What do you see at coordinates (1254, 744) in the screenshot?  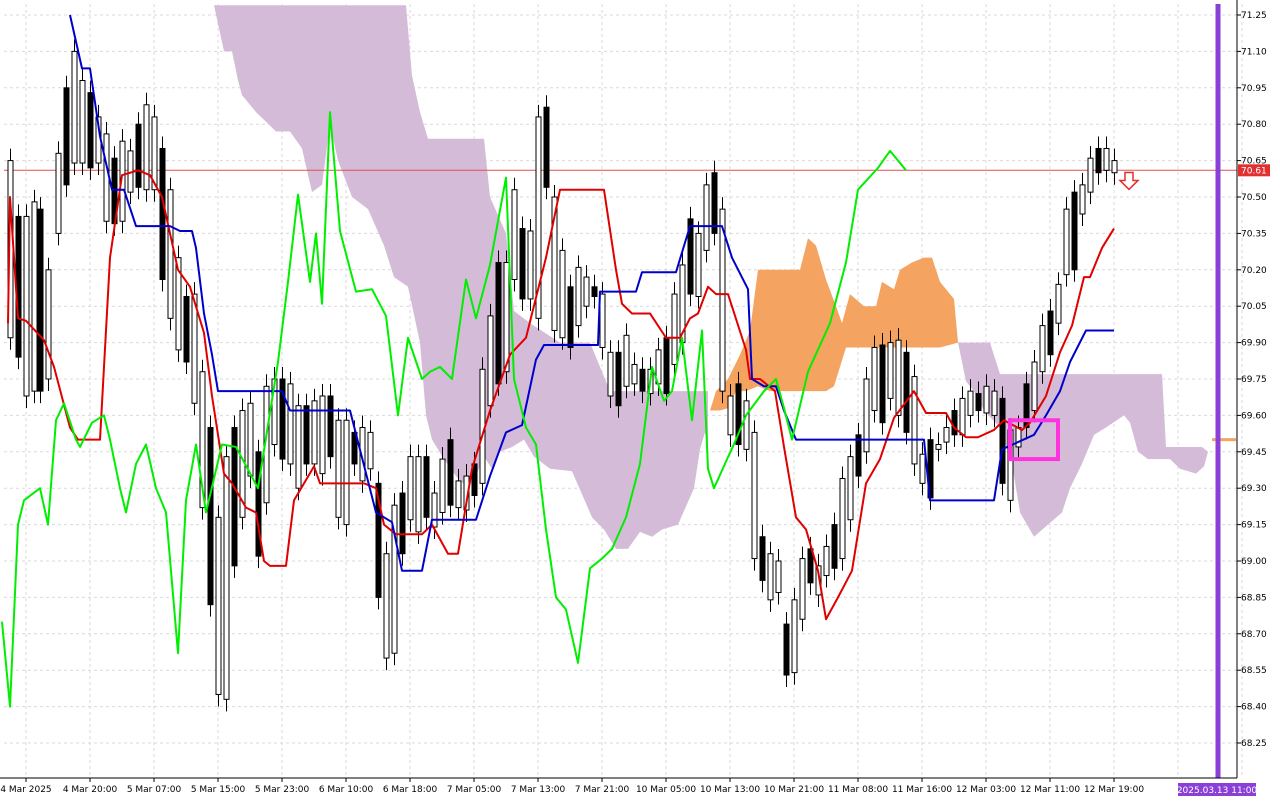 I see `price-tick-label: 68.25` at bounding box center [1254, 744].